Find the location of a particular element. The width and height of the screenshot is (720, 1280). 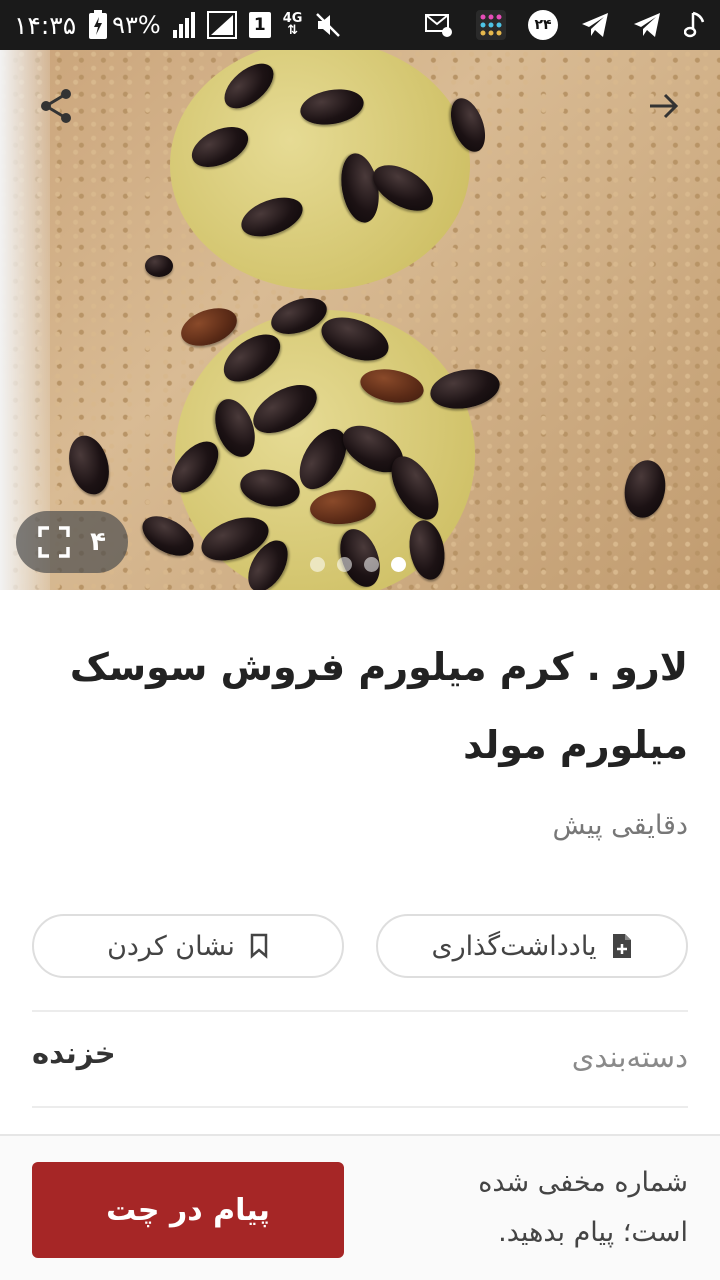

food-pellet is located at coordinates (320, 170).